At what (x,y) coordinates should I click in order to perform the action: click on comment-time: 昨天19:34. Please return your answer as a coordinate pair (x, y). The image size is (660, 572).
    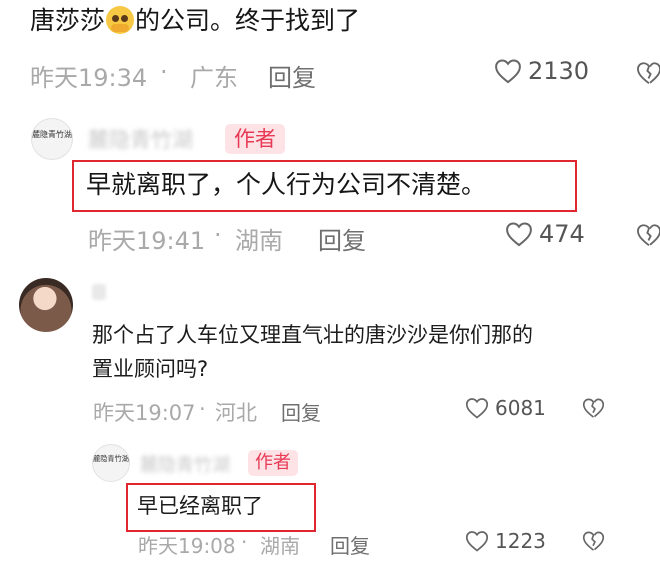
    Looking at the image, I should click on (89, 78).